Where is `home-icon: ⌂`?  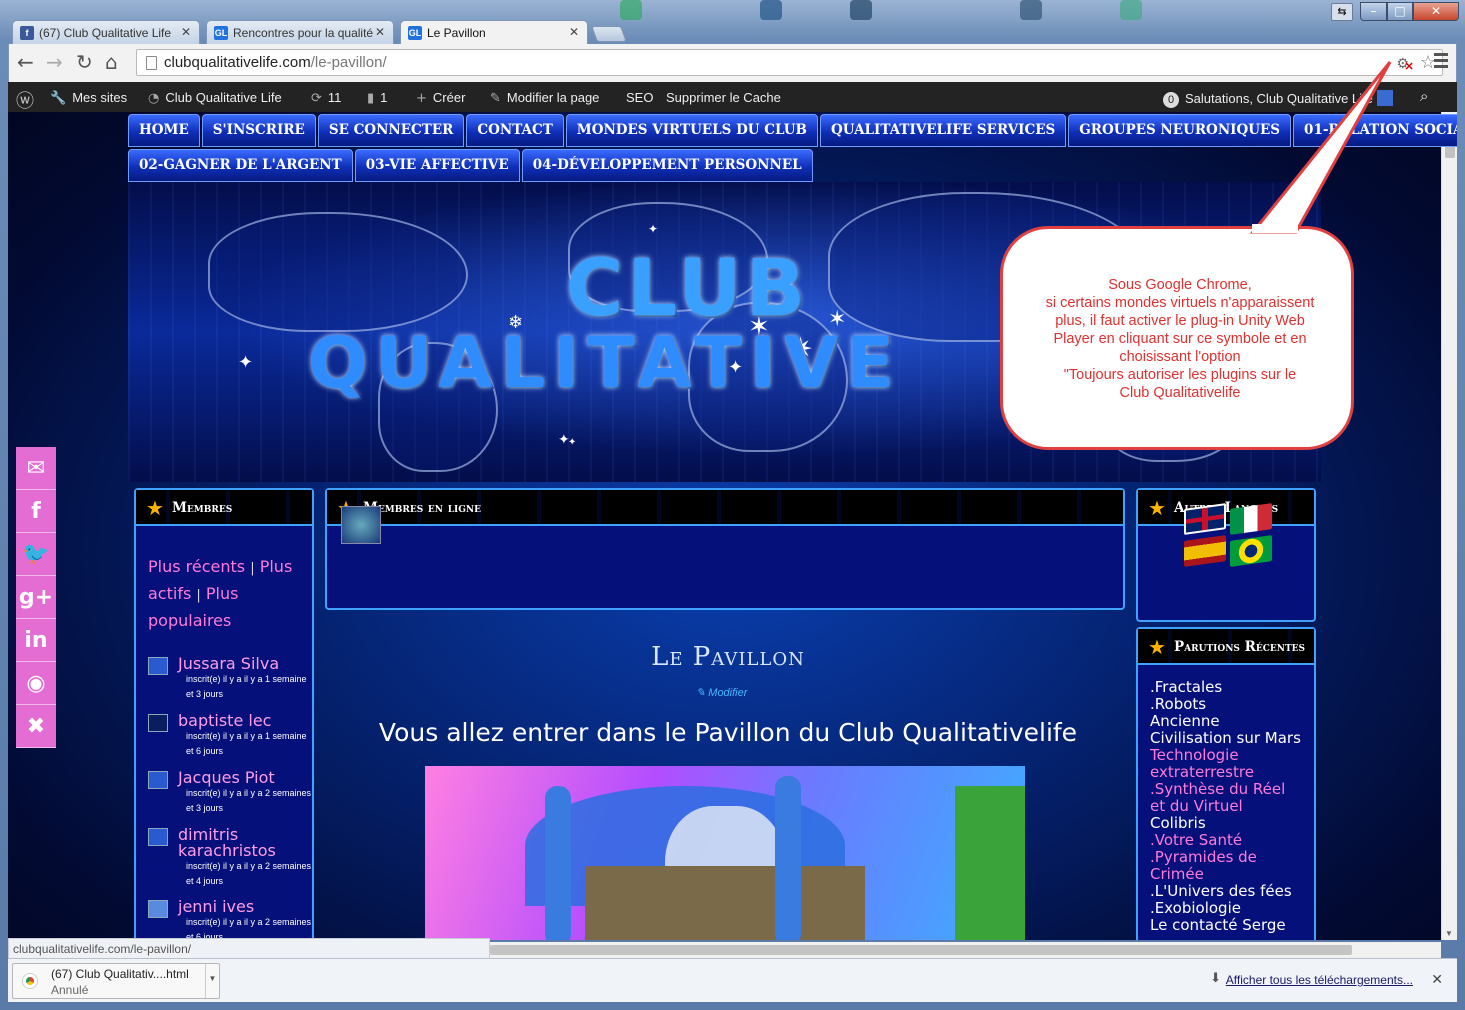
home-icon: ⌂ is located at coordinates (111, 62).